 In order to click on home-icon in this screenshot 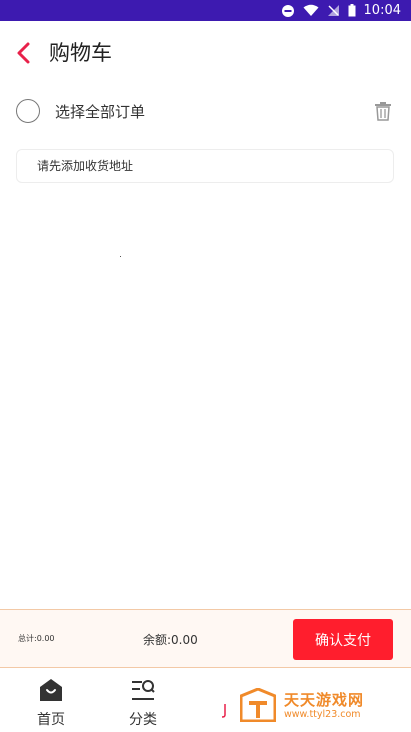, I will do `click(51, 690)`.